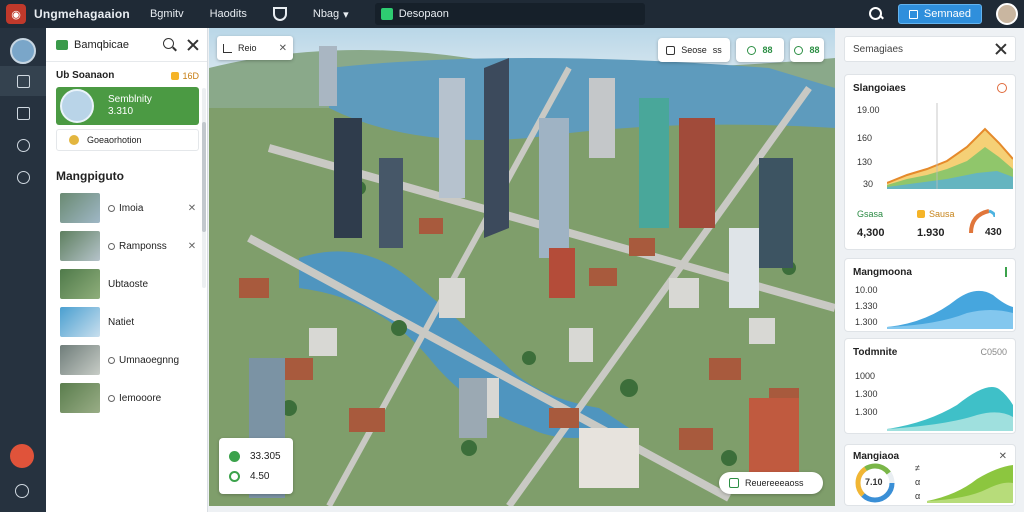 Image resolution: width=1024 pixels, height=512 pixels. What do you see at coordinates (878, 49) in the screenshot?
I see `right-panel-title: Semagiaes` at bounding box center [878, 49].